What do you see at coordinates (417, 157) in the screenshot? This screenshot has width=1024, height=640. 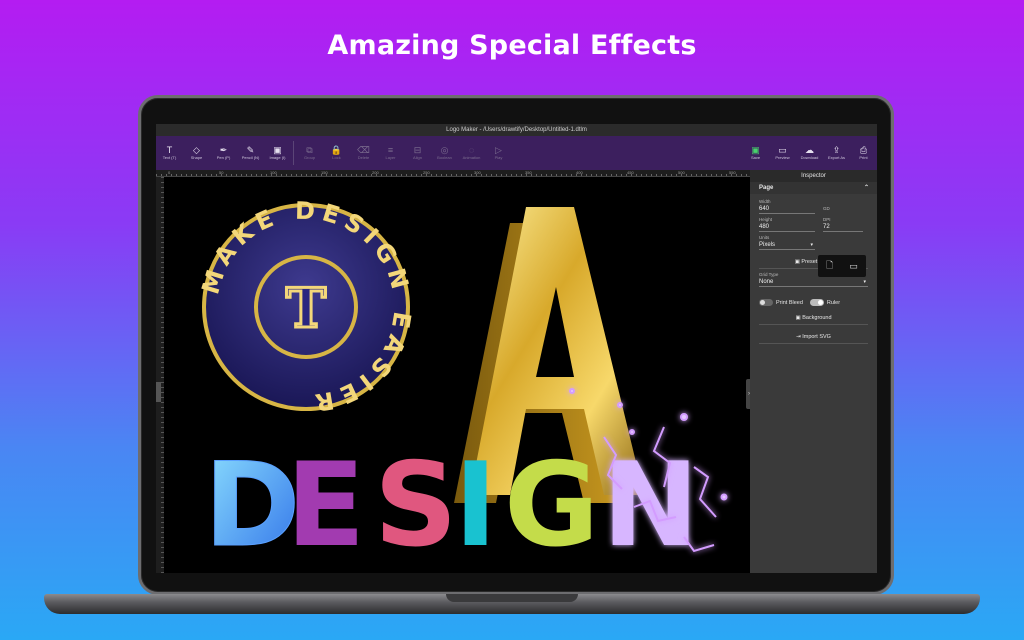 I see `align-tool-label: Align` at bounding box center [417, 157].